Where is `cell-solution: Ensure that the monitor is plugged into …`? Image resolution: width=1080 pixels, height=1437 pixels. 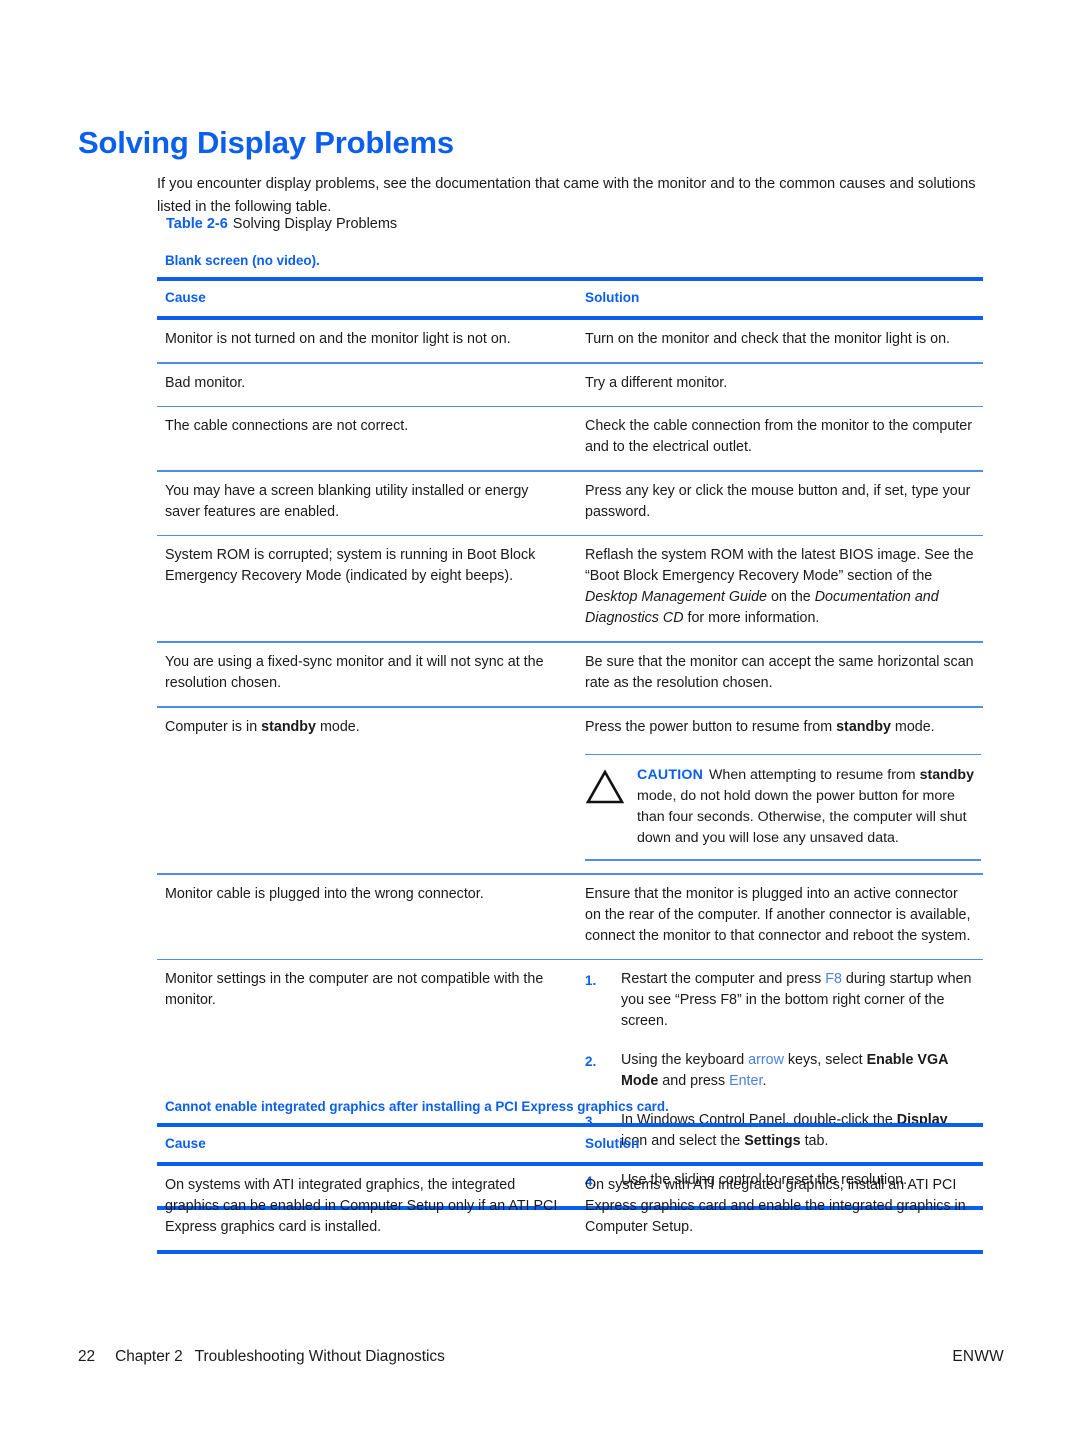
cell-solution: Ensure that the monitor is plugged into … is located at coordinates (780, 917).